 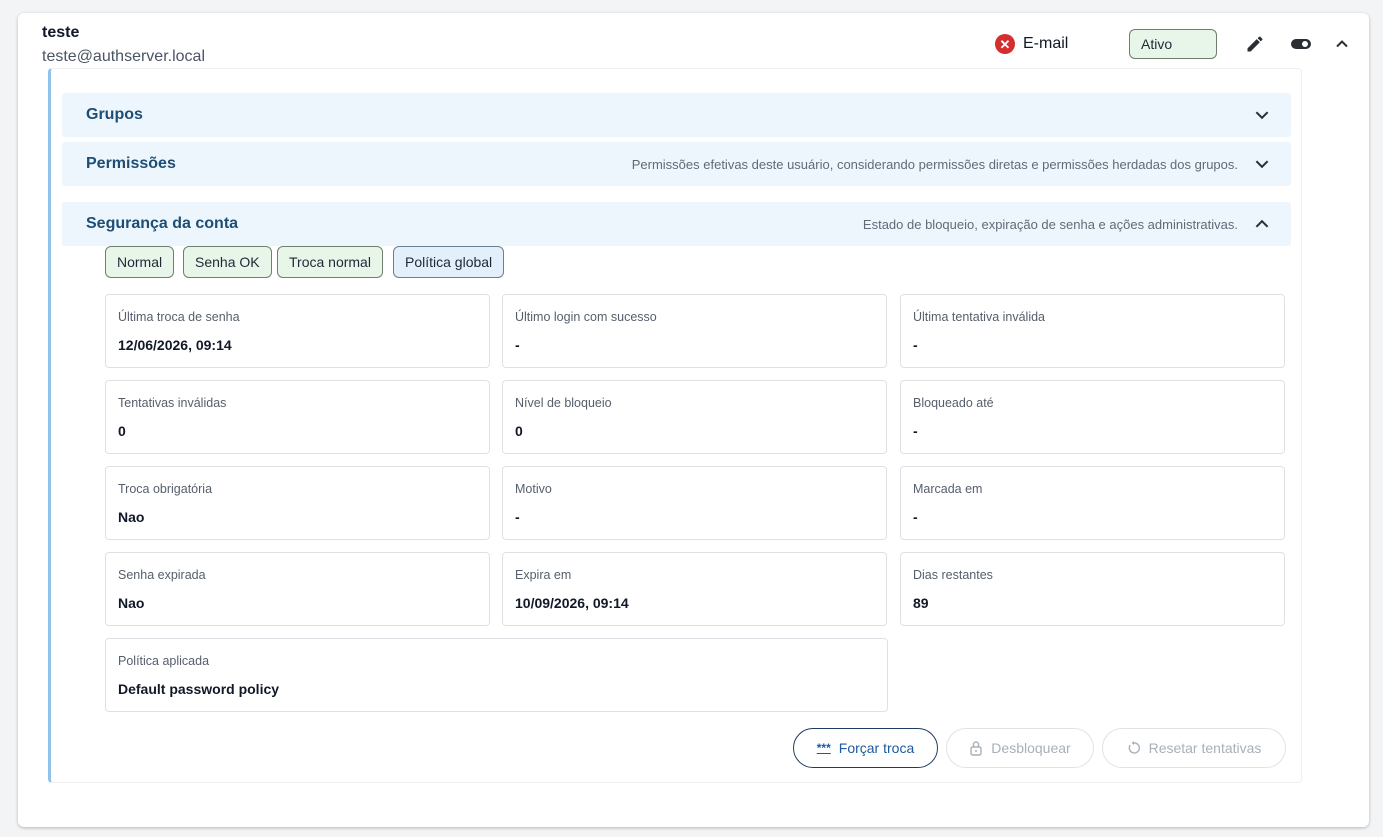 I want to click on status-chip-change: Troca normal, so click(x=330, y=262).